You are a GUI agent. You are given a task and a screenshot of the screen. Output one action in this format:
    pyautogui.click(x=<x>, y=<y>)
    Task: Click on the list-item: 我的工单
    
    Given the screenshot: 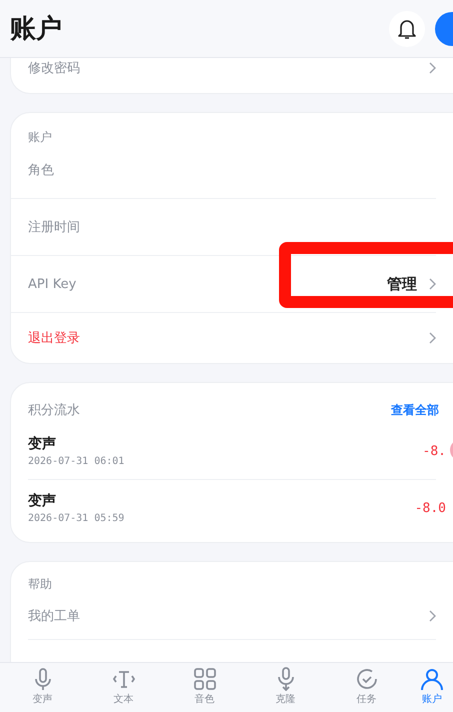 What is the action you would take?
    pyautogui.click(x=232, y=616)
    